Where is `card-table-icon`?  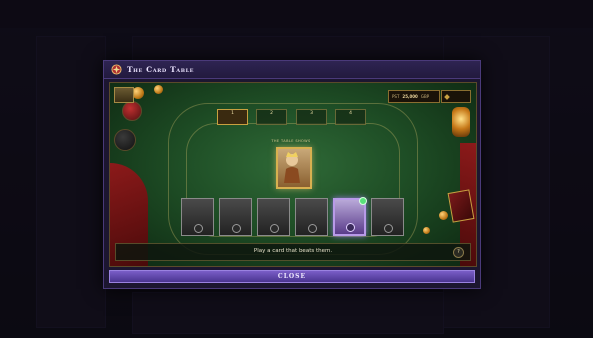 card-table-icon is located at coordinates (116, 70).